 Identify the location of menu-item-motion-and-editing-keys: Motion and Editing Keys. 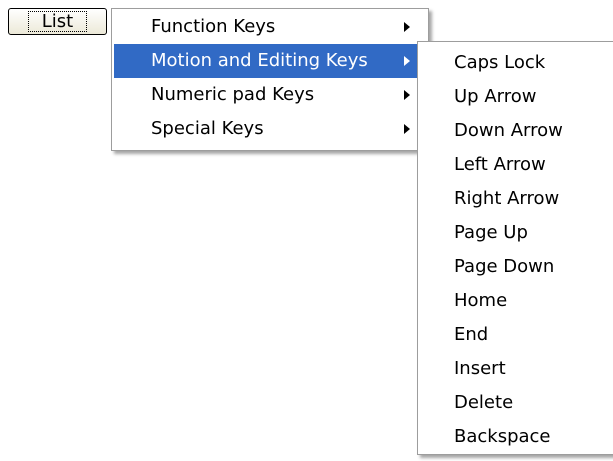
(270, 61).